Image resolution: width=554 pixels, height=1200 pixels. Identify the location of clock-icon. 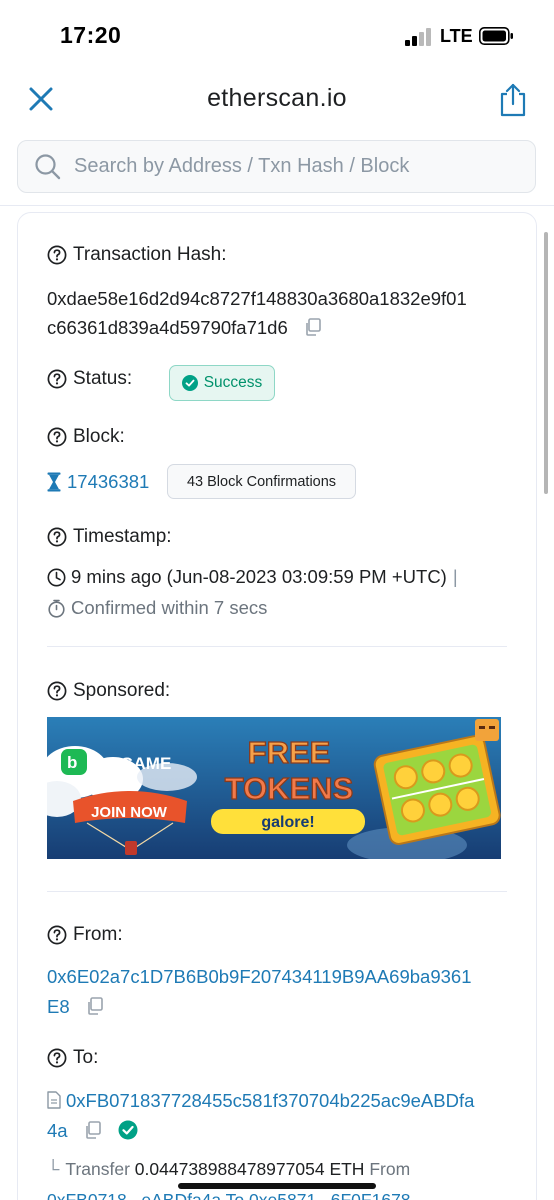
(56, 577).